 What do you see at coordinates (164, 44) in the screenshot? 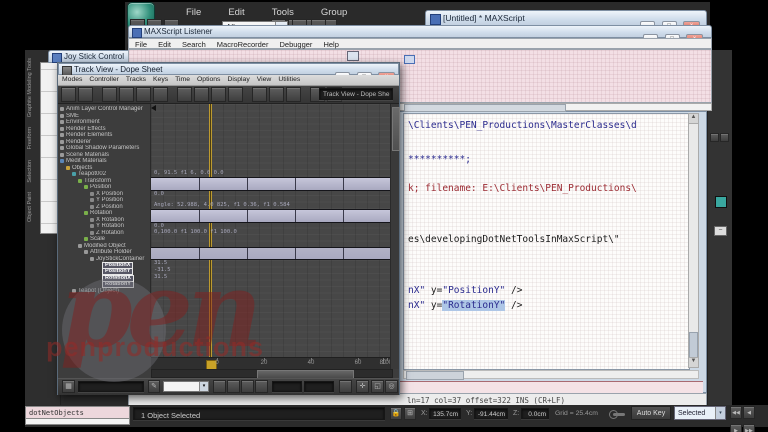
I see `listener-menu-edit: Edit` at bounding box center [164, 44].